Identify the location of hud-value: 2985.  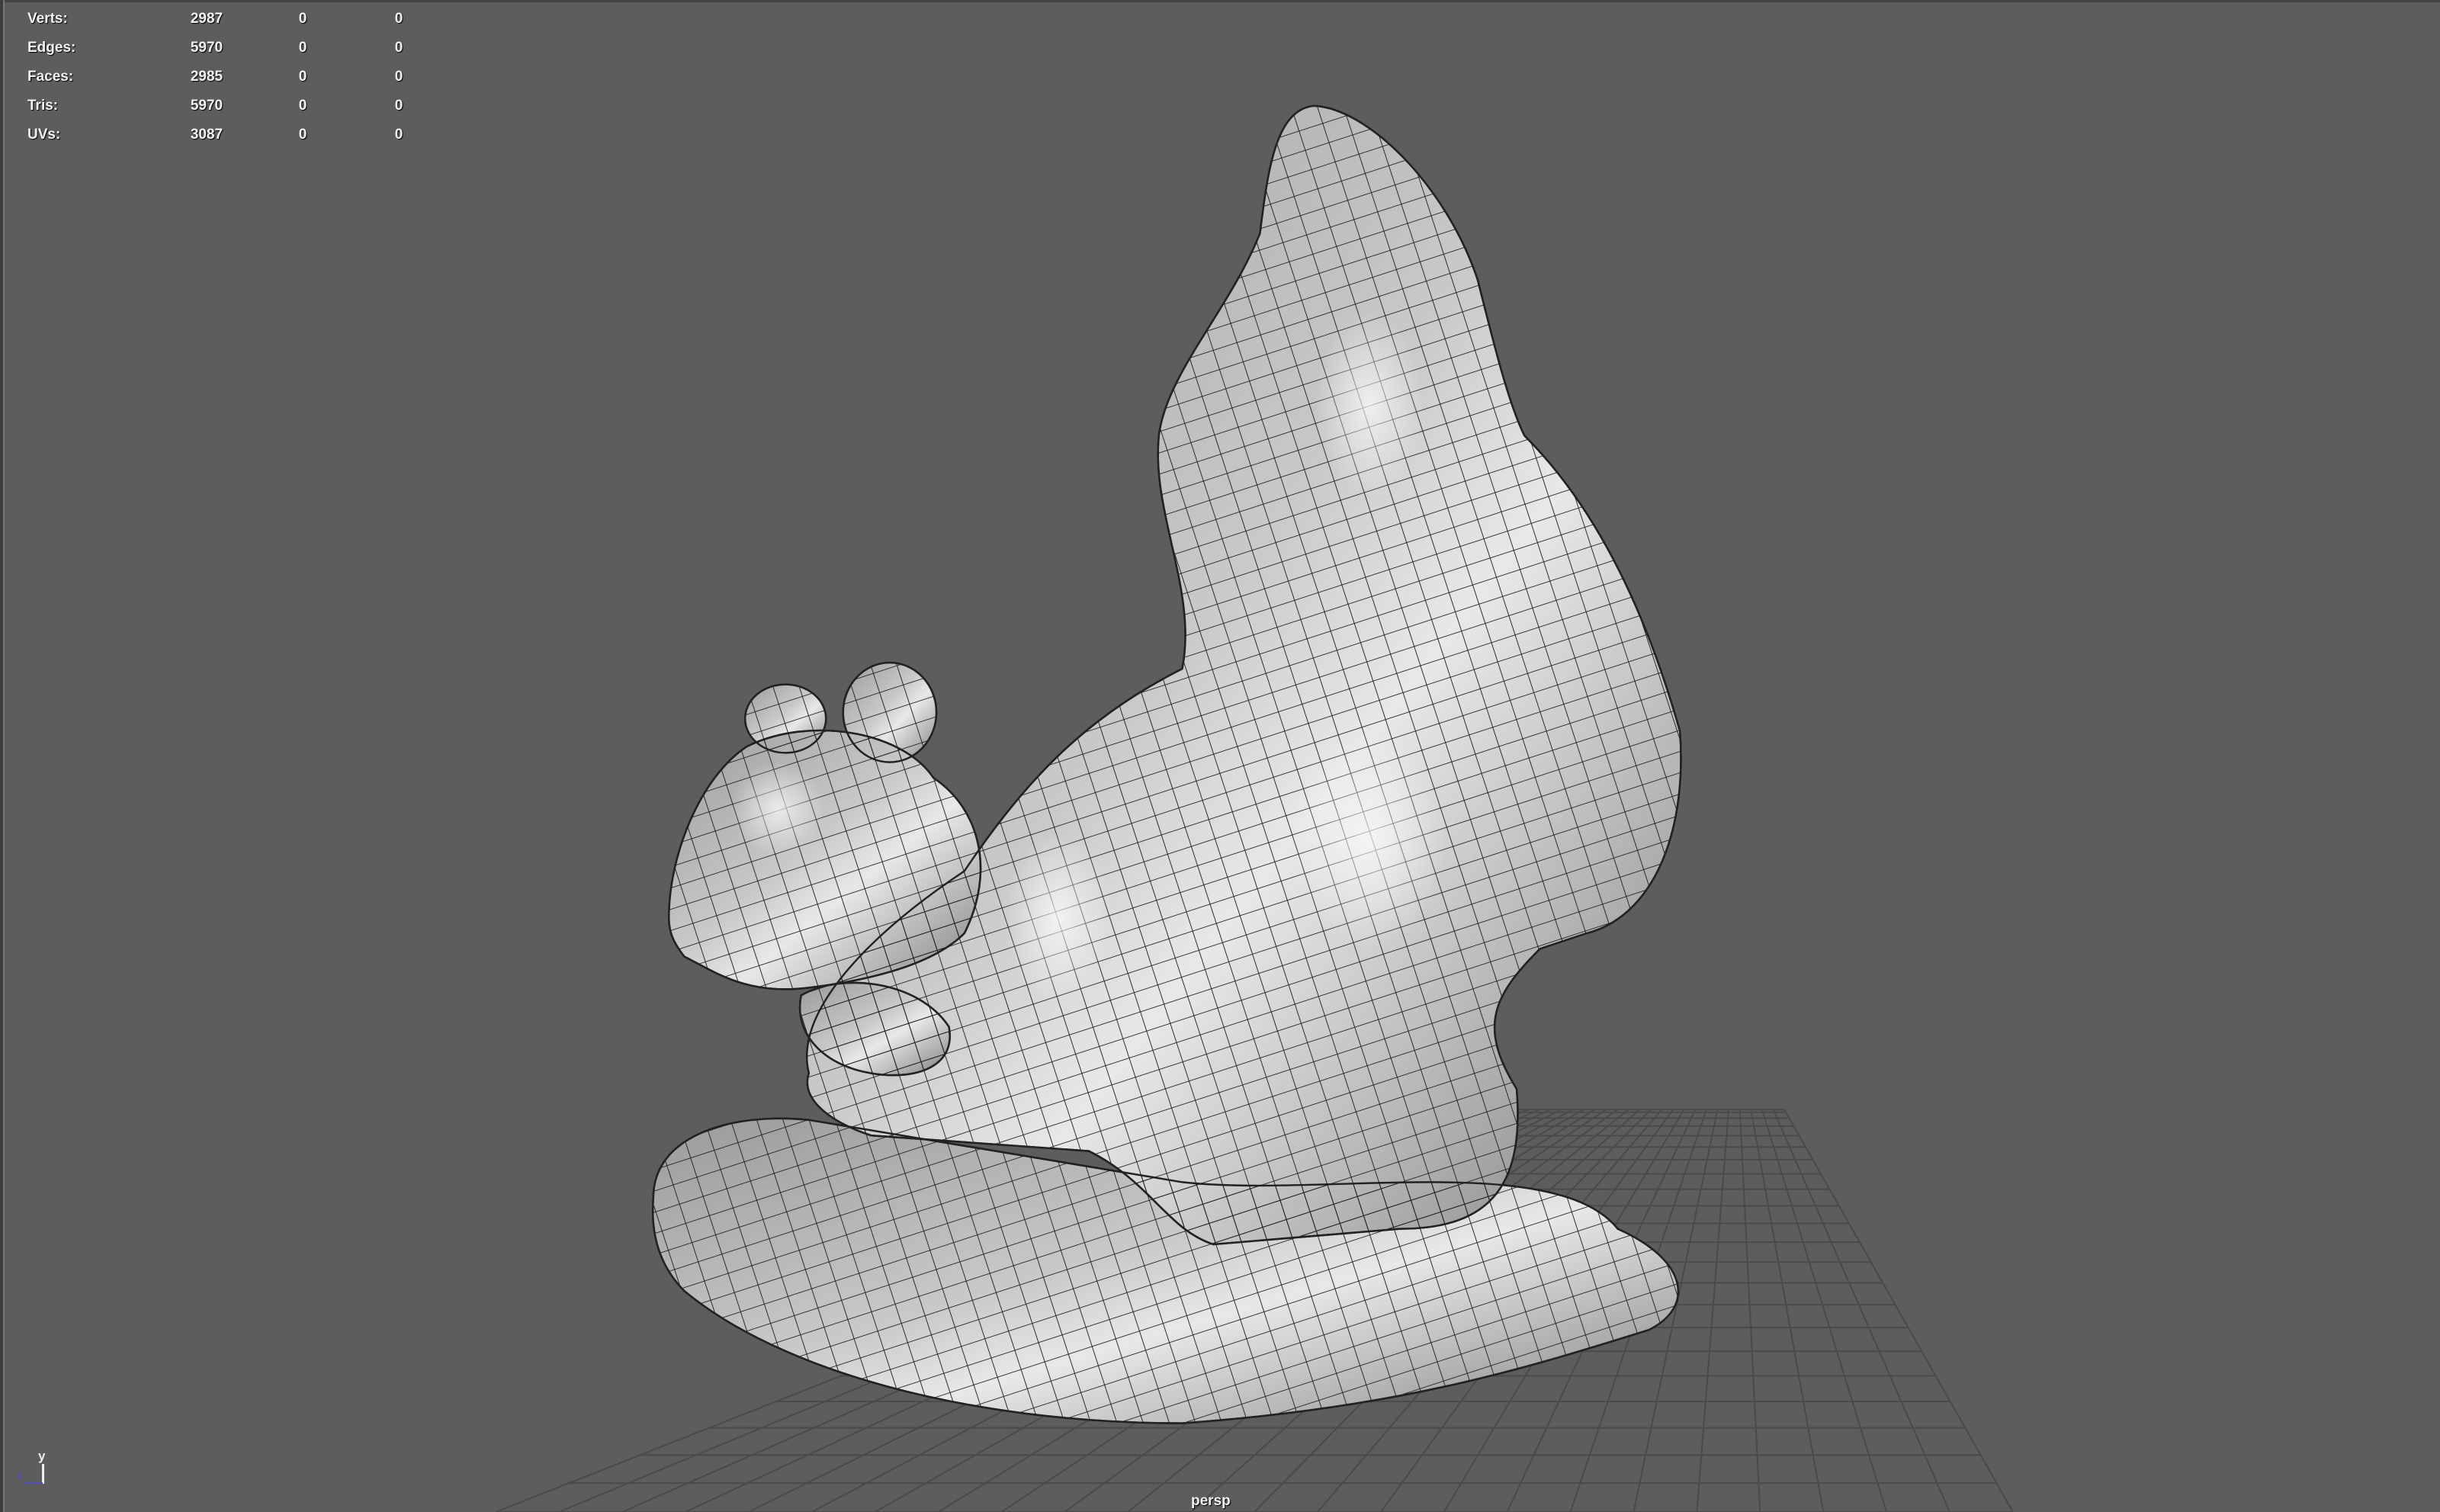
(206, 77).